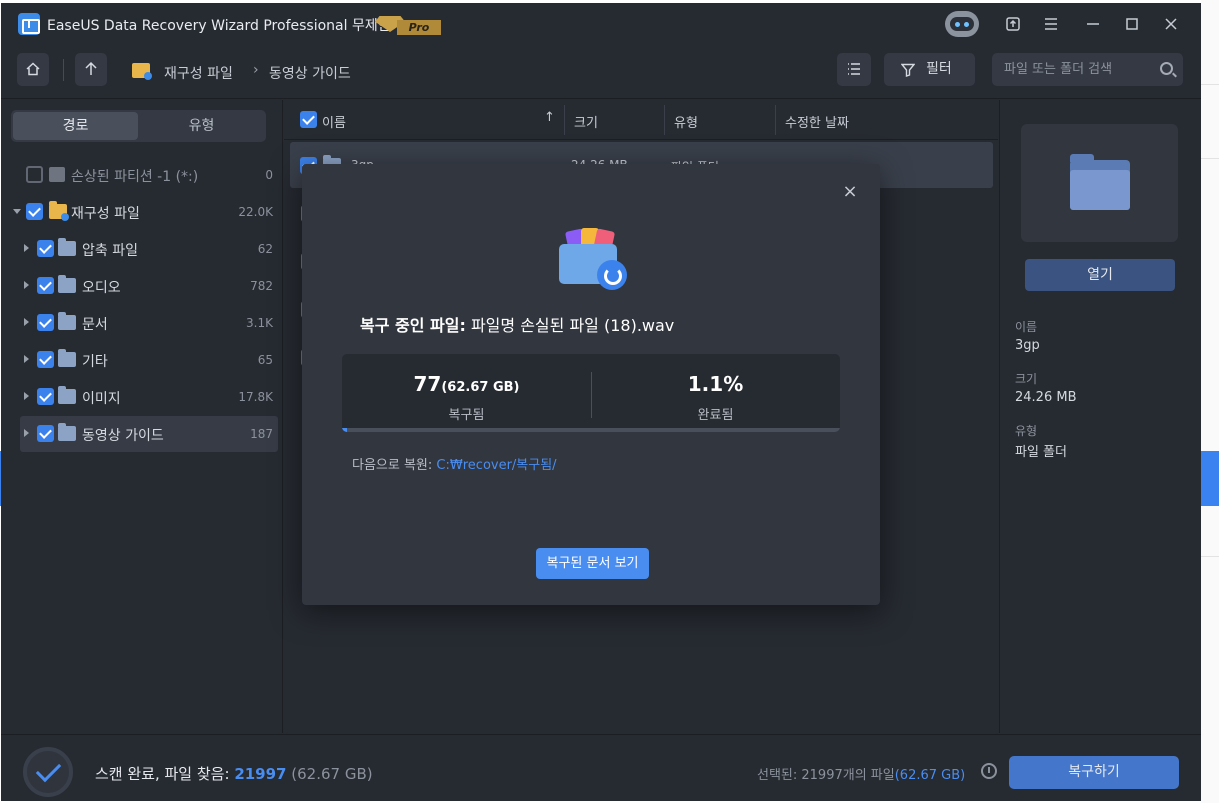  Describe the element at coordinates (265, 360) in the screenshot. I see `tree-item-count: 65` at that location.